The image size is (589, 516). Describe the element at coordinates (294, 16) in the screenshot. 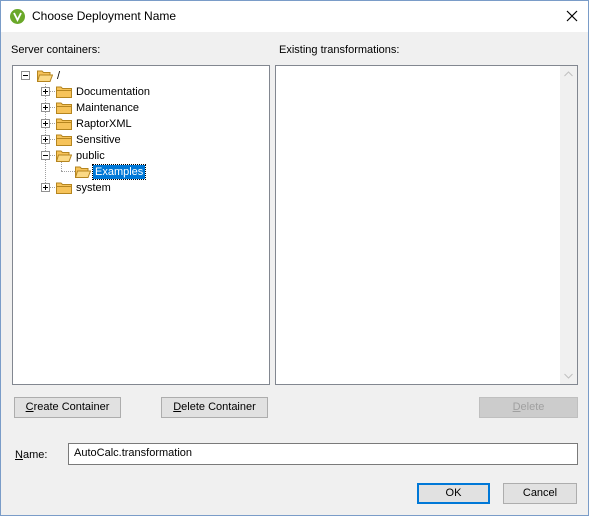

I see `title-bar: Choose Deployment Name` at that location.